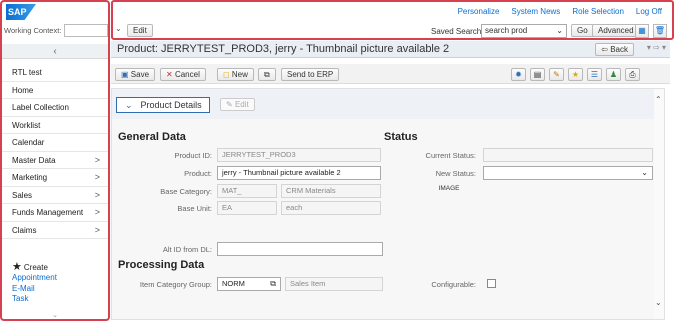 Image resolution: width=676 pixels, height=323 pixels. I want to click on new-status-select: ⌄, so click(568, 173).